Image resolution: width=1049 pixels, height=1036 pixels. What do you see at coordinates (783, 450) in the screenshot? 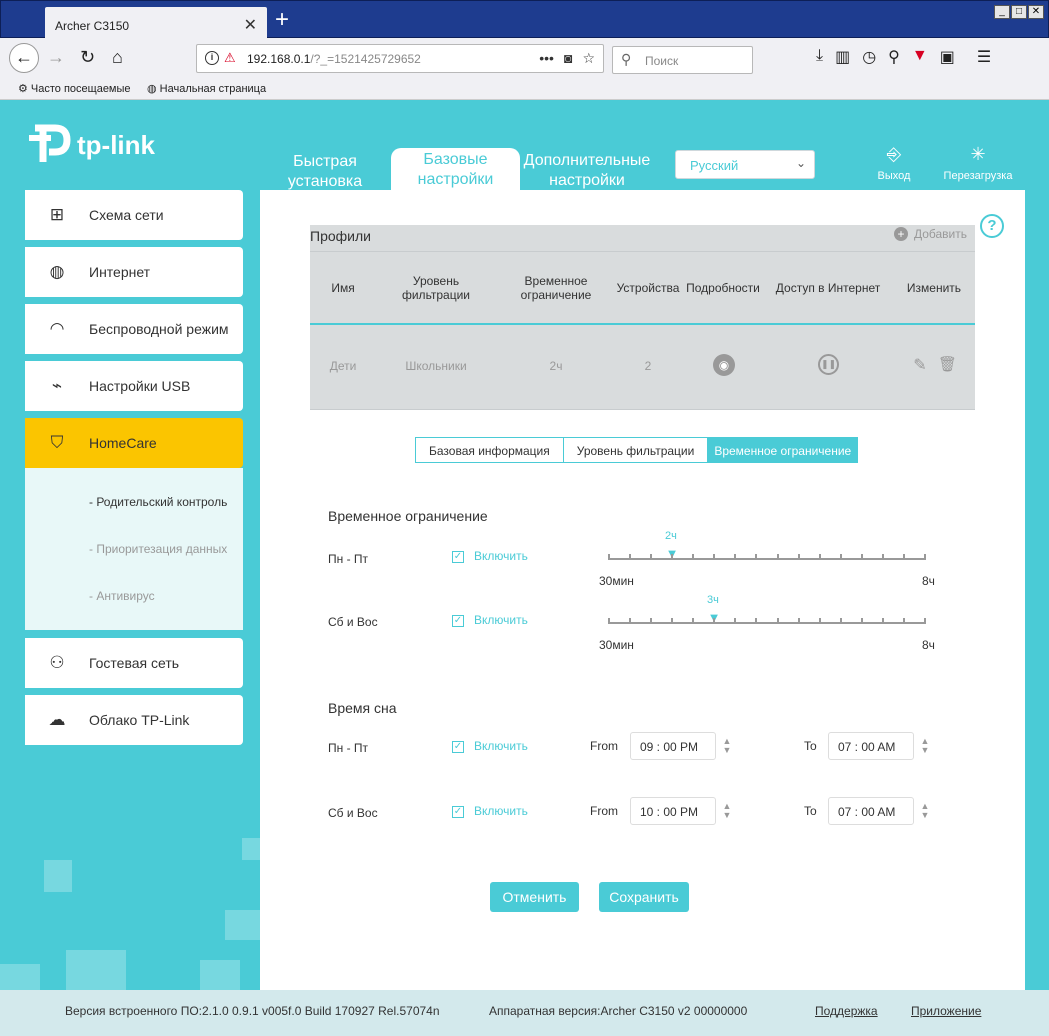
I see `subtab-time-limit: Временное ограничение` at bounding box center [783, 450].